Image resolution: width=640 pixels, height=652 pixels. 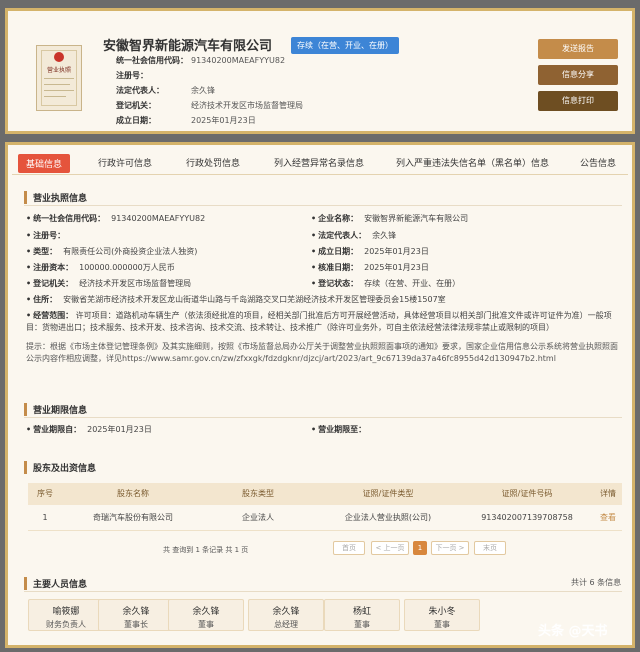 I want to click on field-value: 存续（在营、开业、在册）, so click(x=412, y=283).